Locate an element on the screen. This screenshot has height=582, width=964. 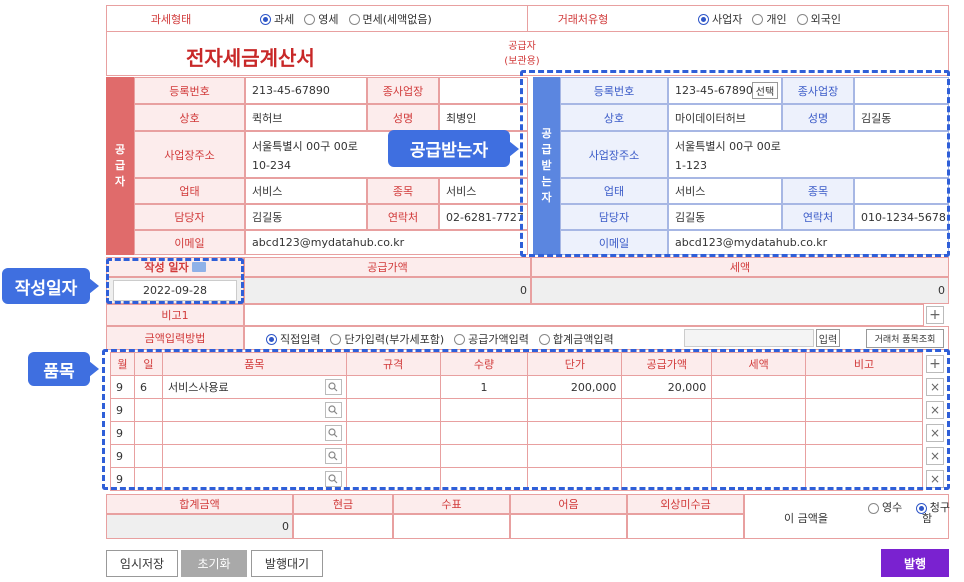
receiver-company: 마이데이터허브 is located at coordinates (725, 117).